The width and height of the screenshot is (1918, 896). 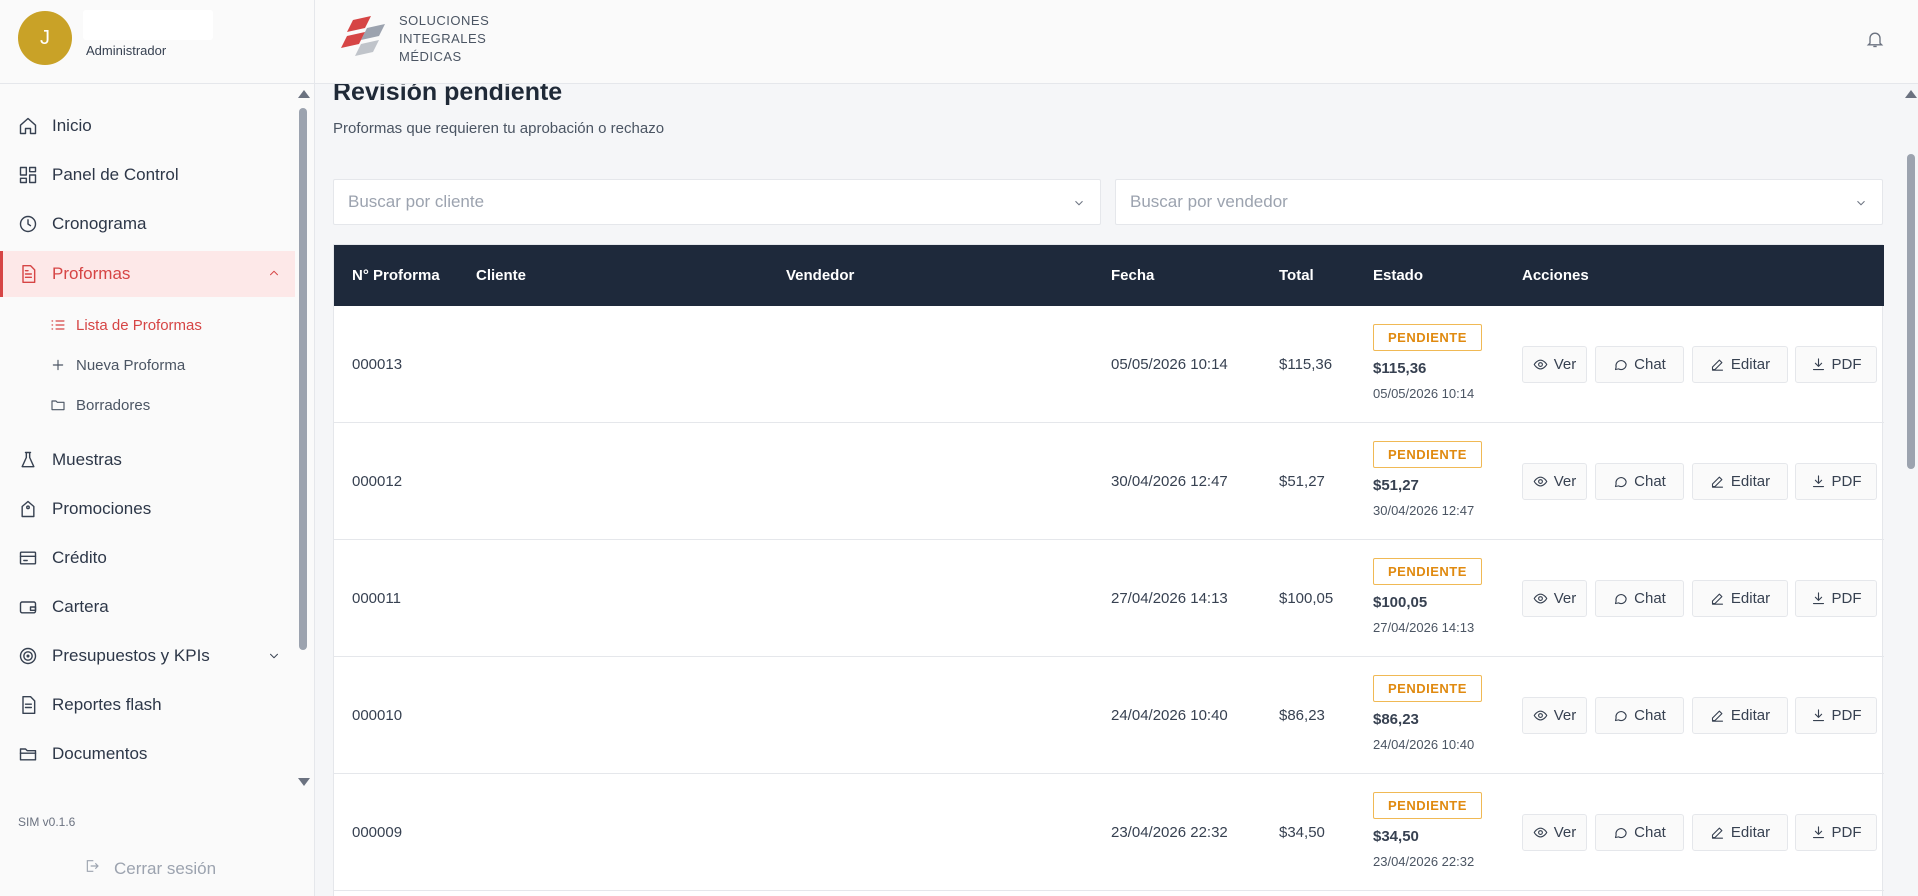 What do you see at coordinates (1400, 368) in the screenshot?
I see `status-total: $115,36` at bounding box center [1400, 368].